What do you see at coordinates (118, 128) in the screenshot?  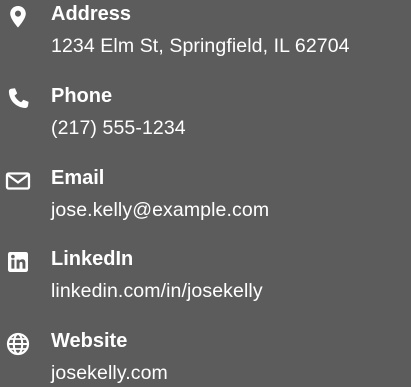 I see `phone-value: (217) 555-1234` at bounding box center [118, 128].